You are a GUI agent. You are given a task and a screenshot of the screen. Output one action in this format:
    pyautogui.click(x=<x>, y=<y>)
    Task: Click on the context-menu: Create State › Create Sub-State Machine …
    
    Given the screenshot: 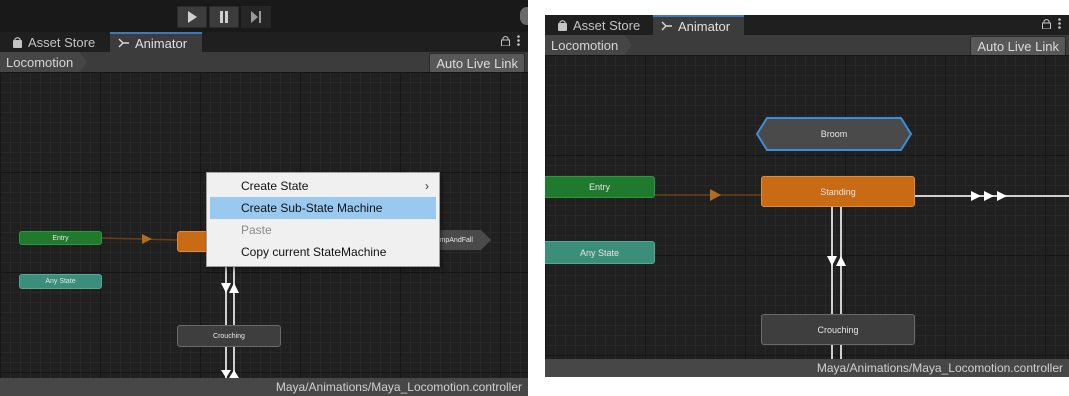 What is the action you would take?
    pyautogui.click(x=323, y=219)
    